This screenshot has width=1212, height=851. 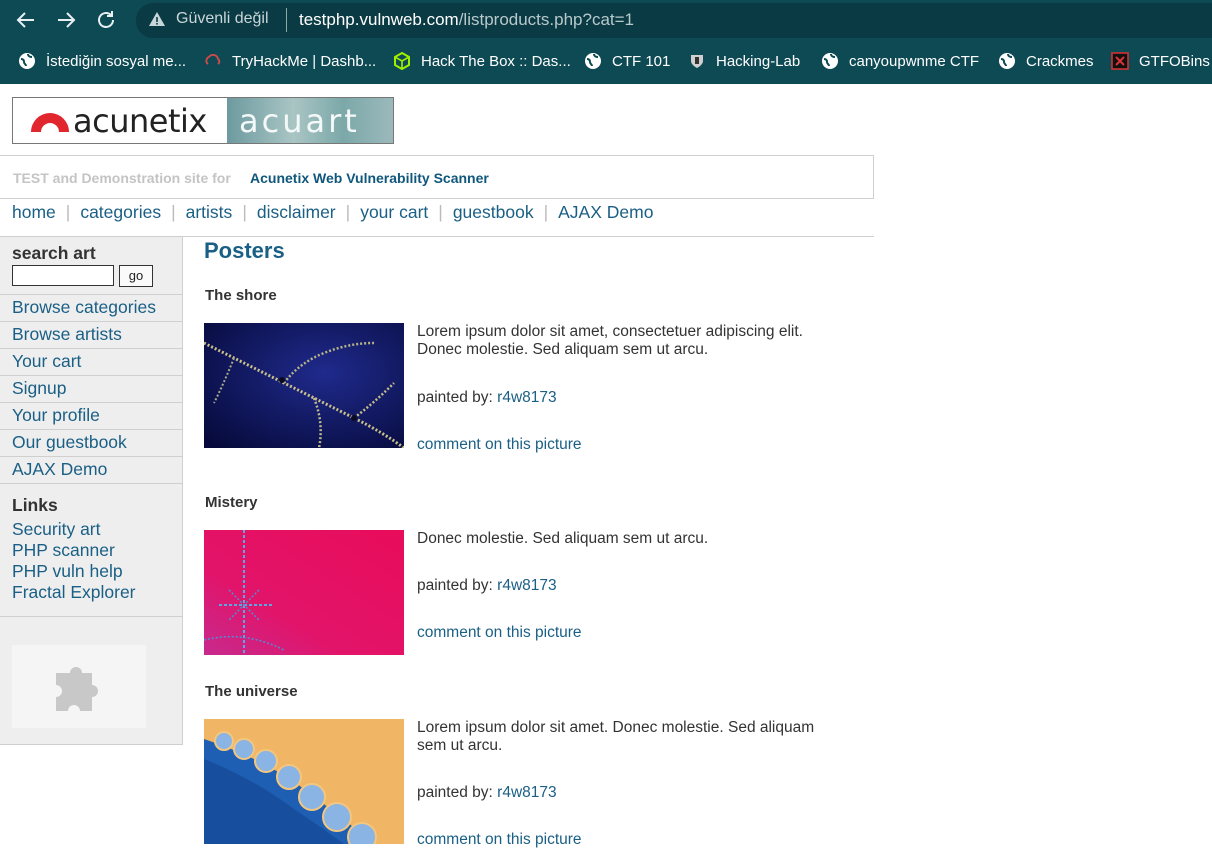 I want to click on search-title: search art, so click(x=54, y=253).